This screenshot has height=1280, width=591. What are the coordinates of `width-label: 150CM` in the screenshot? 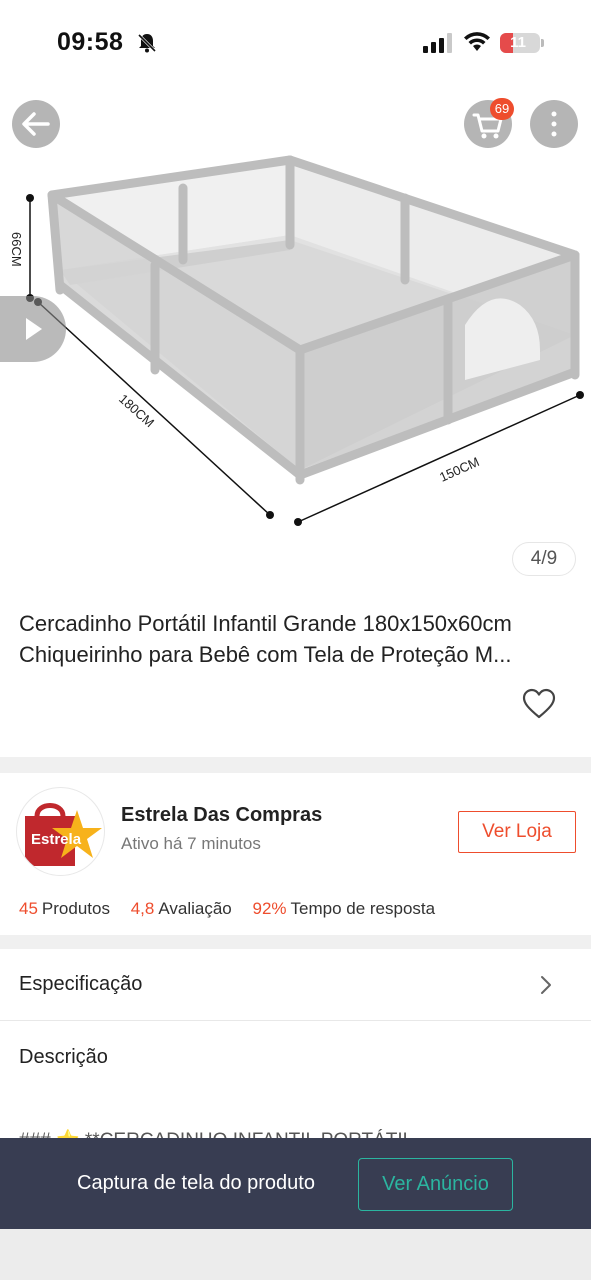 It's located at (459, 469).